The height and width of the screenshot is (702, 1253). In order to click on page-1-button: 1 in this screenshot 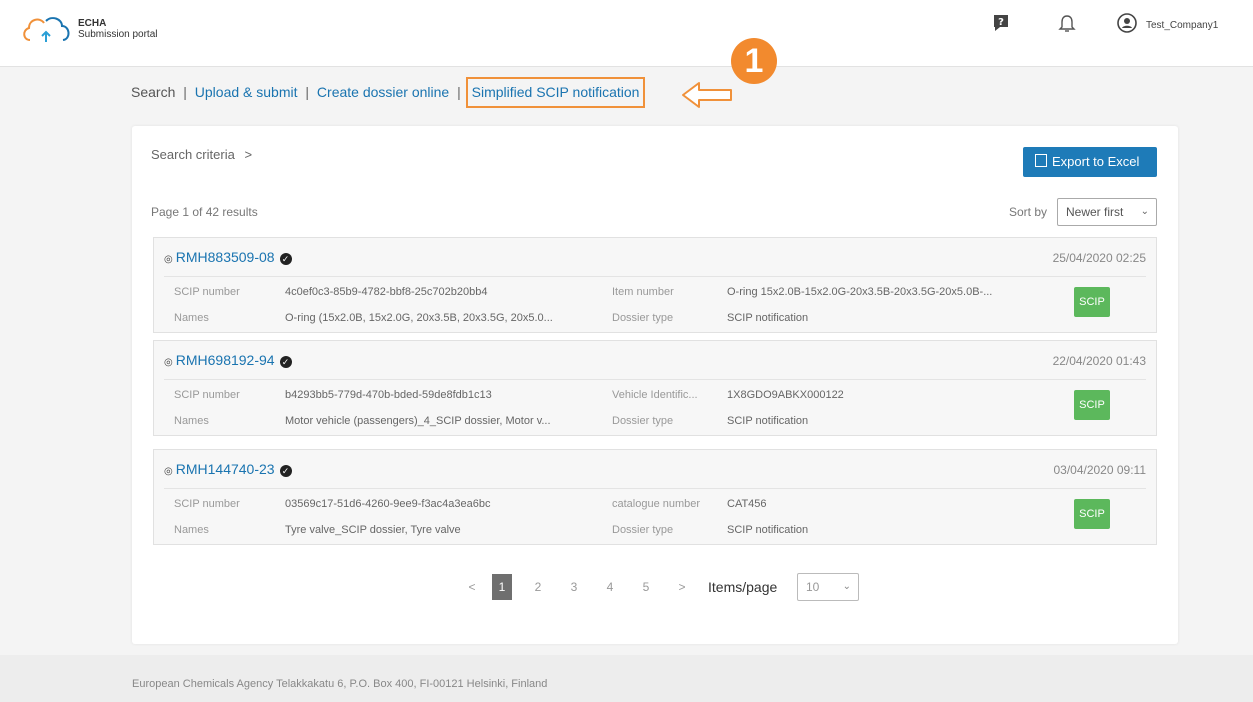, I will do `click(502, 587)`.